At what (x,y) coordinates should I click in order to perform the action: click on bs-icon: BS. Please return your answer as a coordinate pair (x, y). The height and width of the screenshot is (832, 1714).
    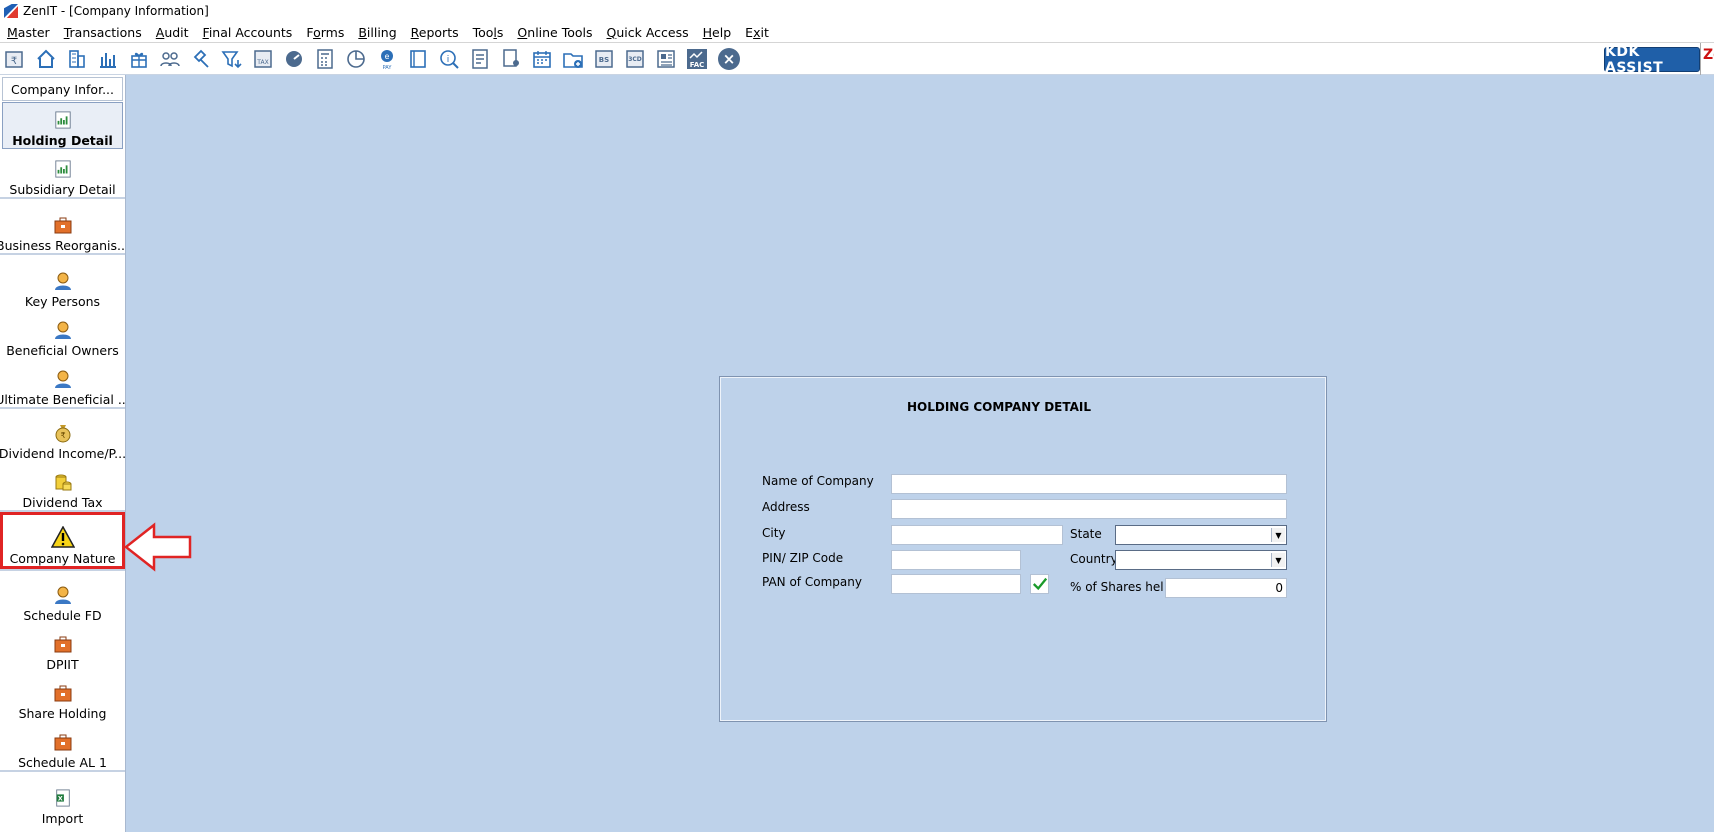
    Looking at the image, I should click on (604, 59).